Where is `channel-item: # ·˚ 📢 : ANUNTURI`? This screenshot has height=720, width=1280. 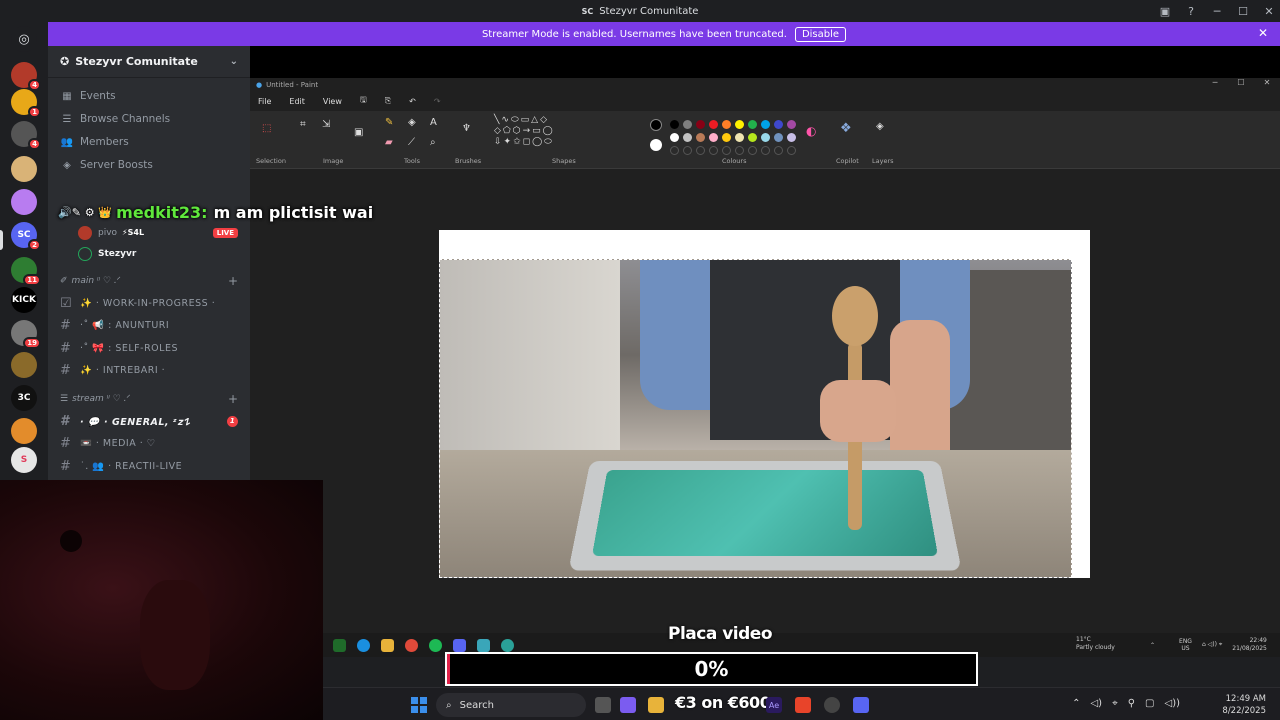
channel-item: # ·˚ 📢 : ANUNTURI is located at coordinates (149, 326).